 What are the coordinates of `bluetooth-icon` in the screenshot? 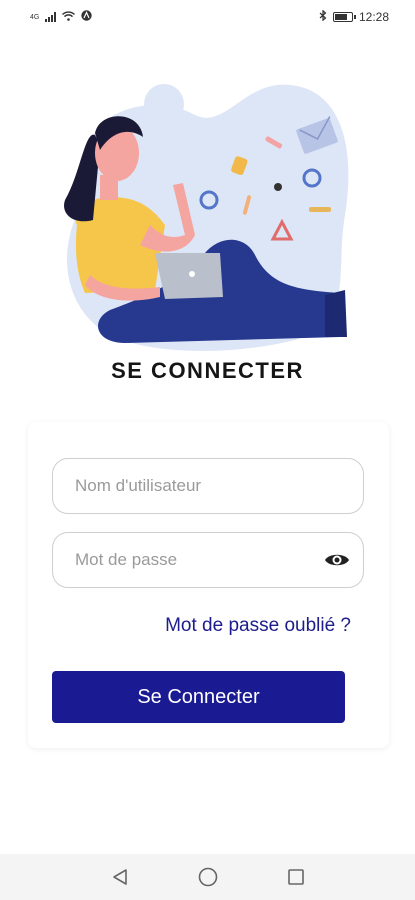 It's located at (323, 16).